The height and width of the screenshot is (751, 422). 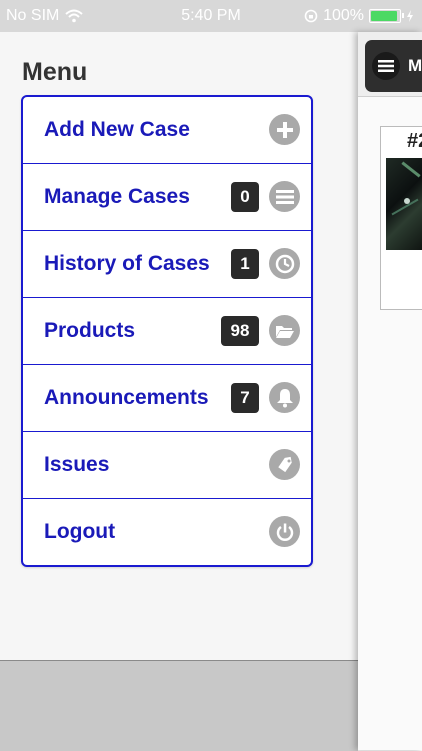 I want to click on menu-item-announcements: Announcements 7, so click(x=167, y=398).